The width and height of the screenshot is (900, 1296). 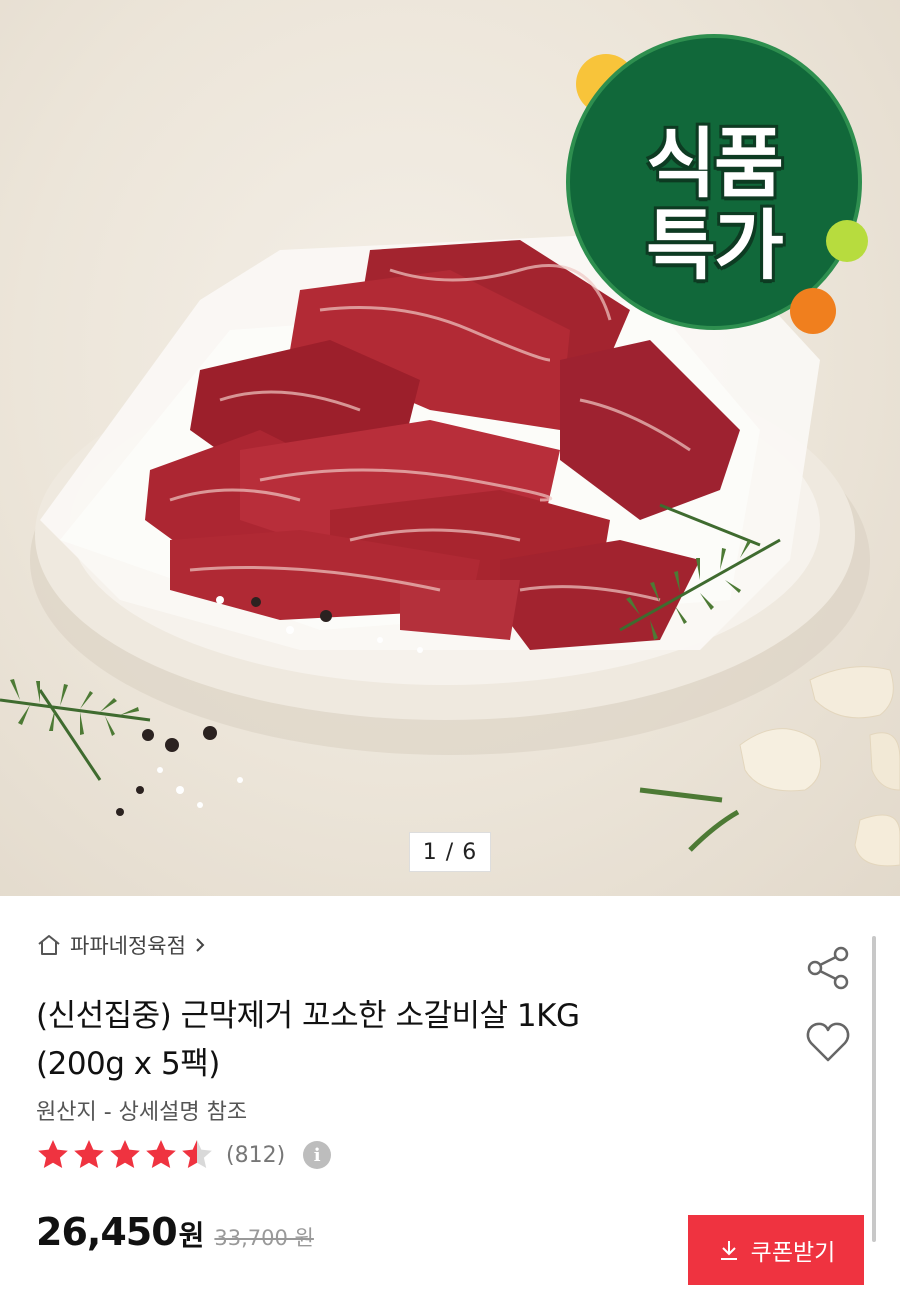 I want to click on seller-link: 파파네정육점, so click(x=121, y=945).